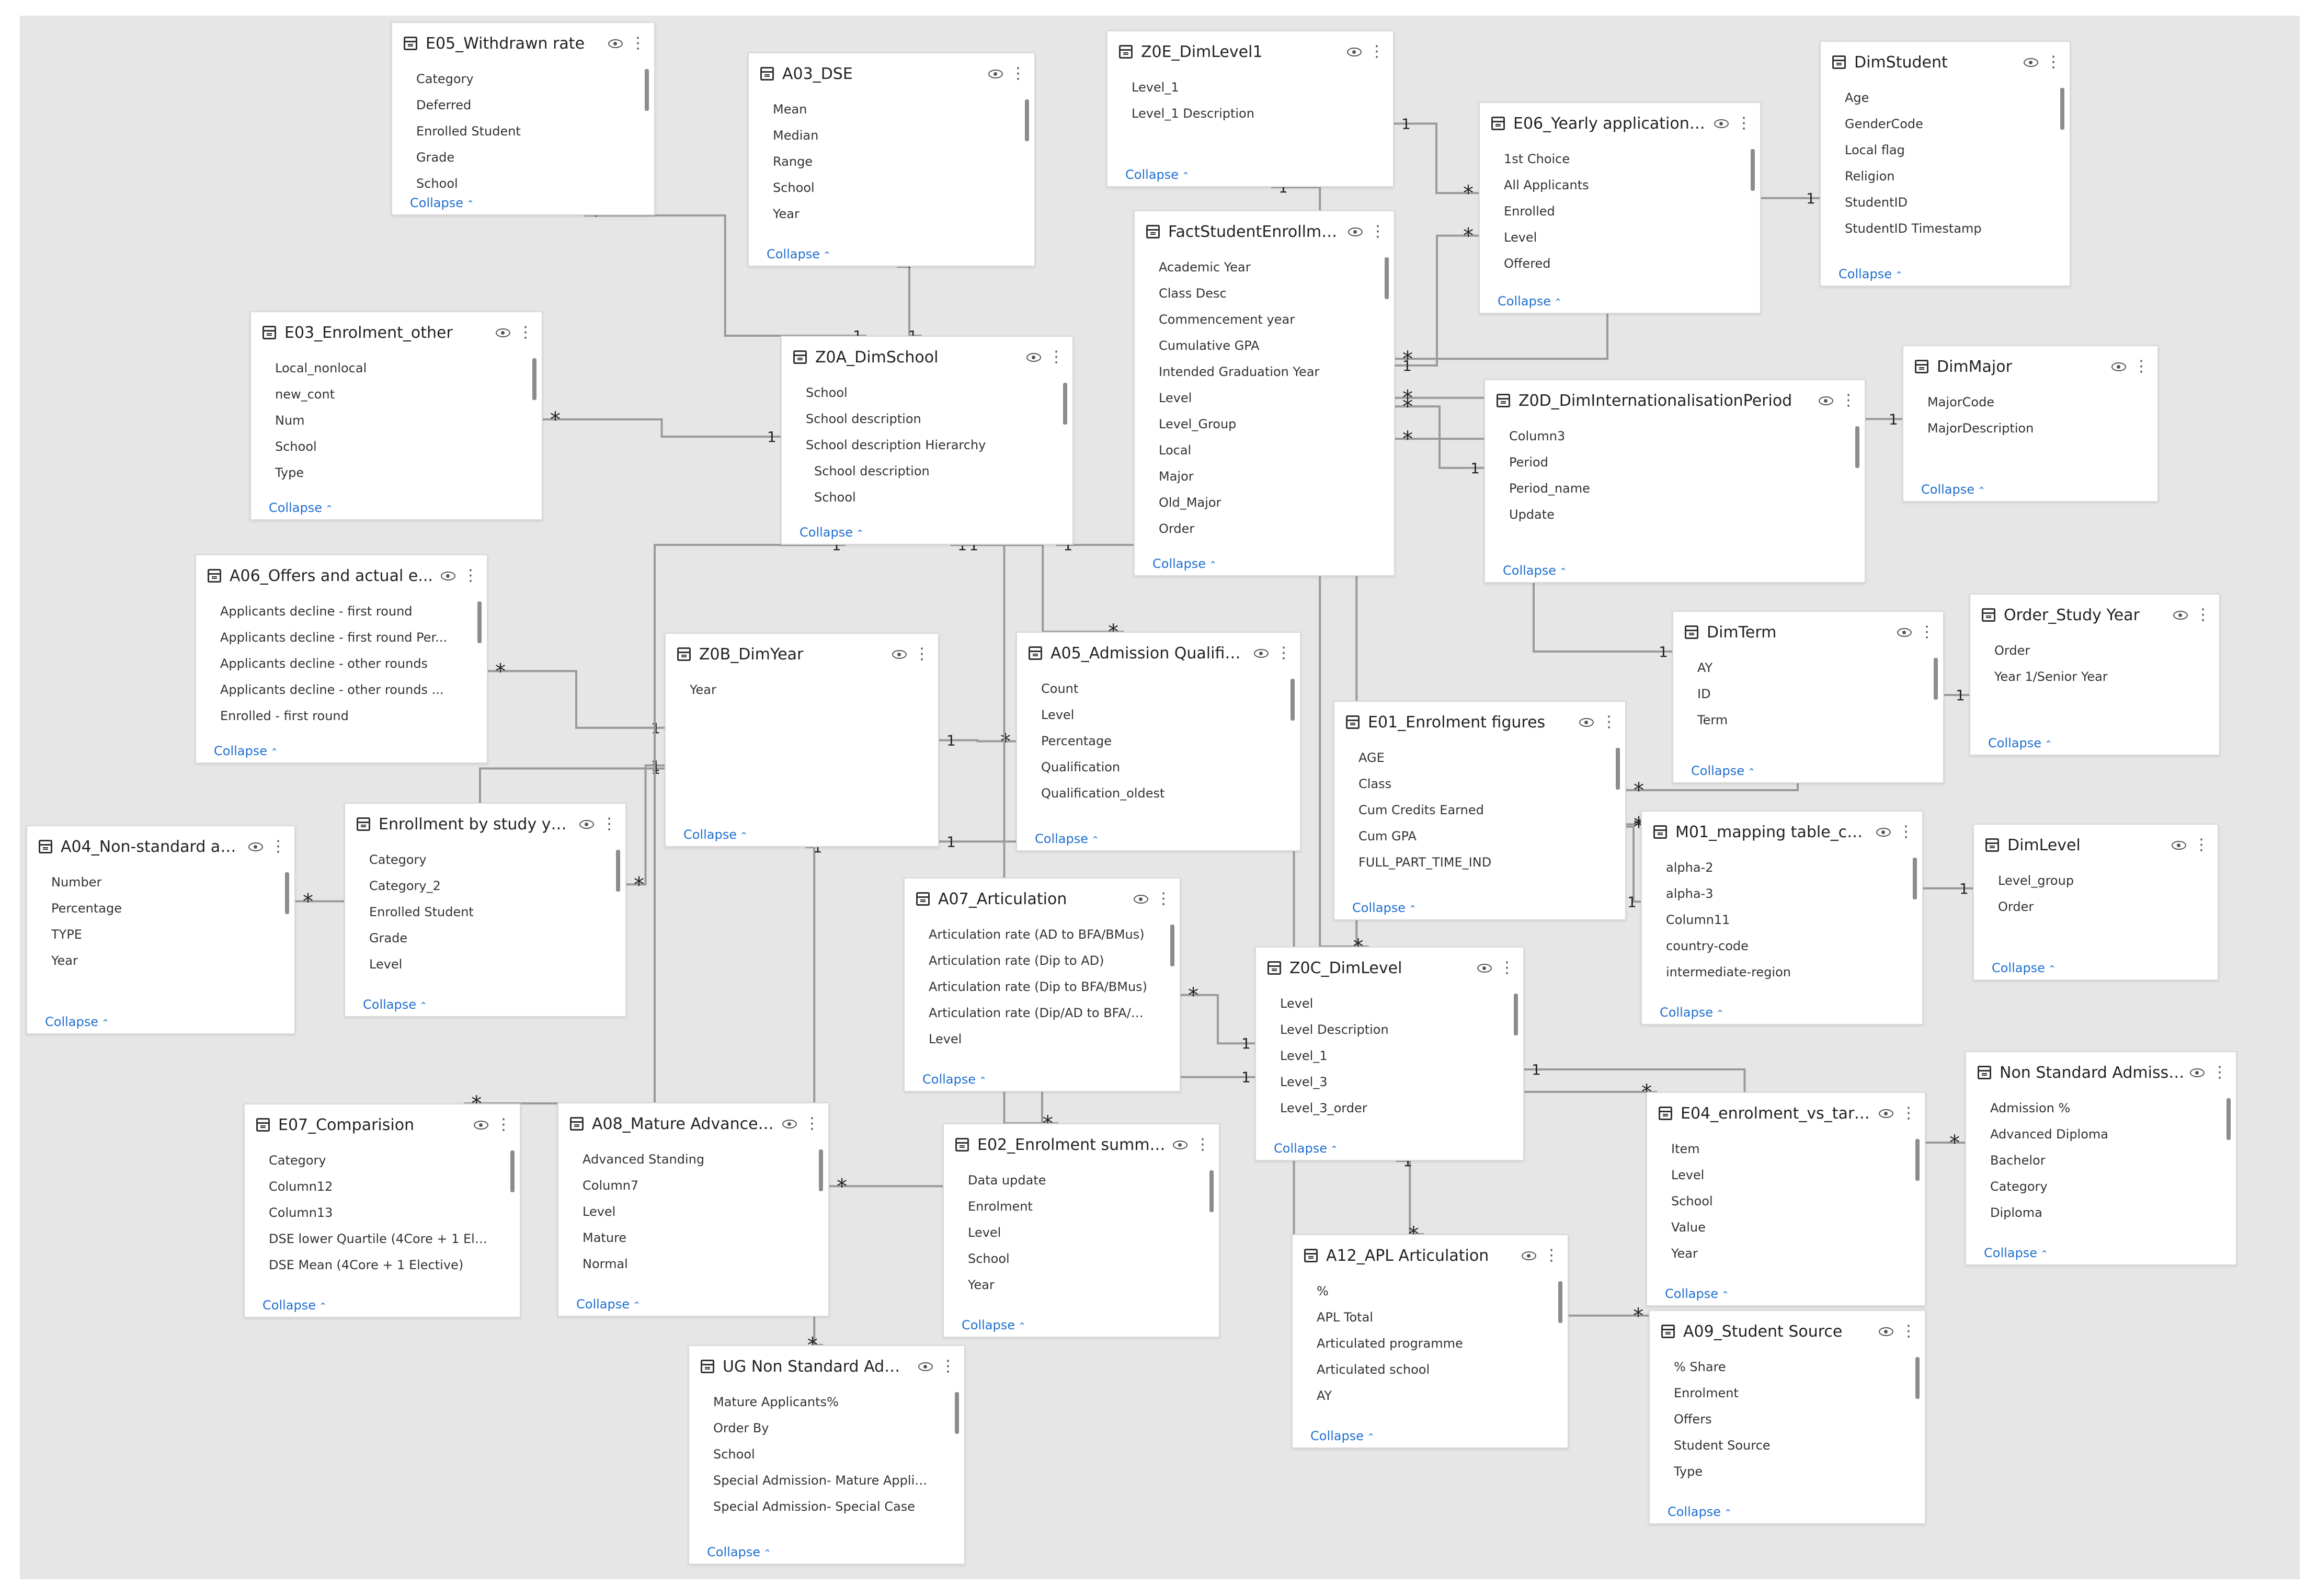 This screenshot has width=2318, height=1596. What do you see at coordinates (2099, 650) in the screenshot?
I see `field-item: Order` at bounding box center [2099, 650].